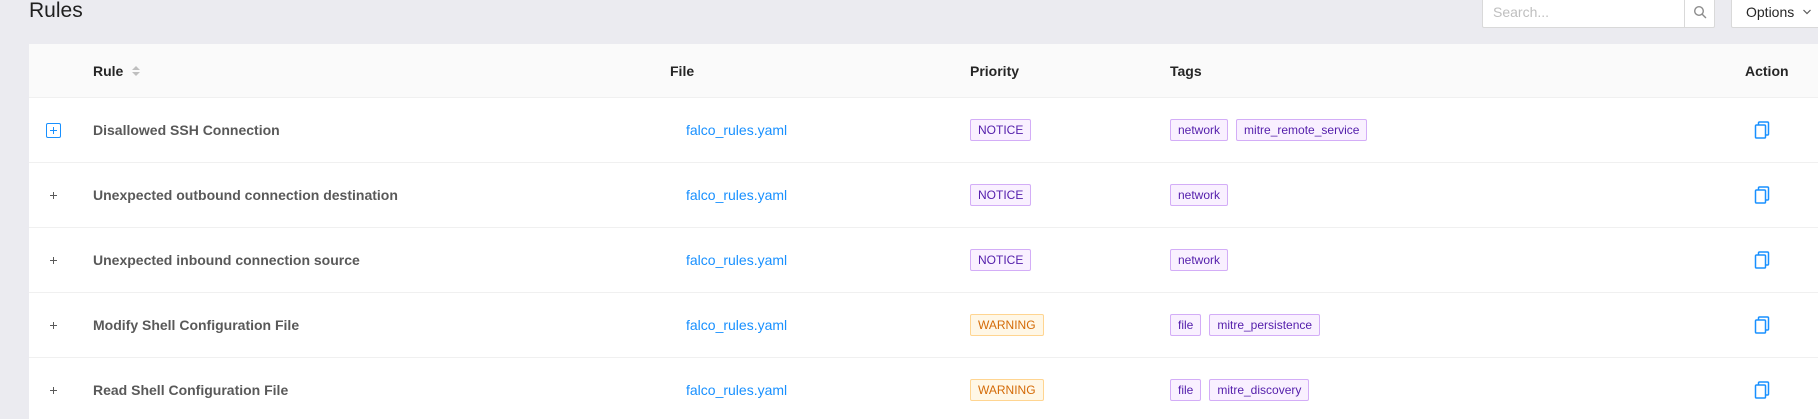 This screenshot has width=1818, height=419. What do you see at coordinates (923, 71) in the screenshot?
I see `table-header: Rule File Priority Tags Action` at bounding box center [923, 71].